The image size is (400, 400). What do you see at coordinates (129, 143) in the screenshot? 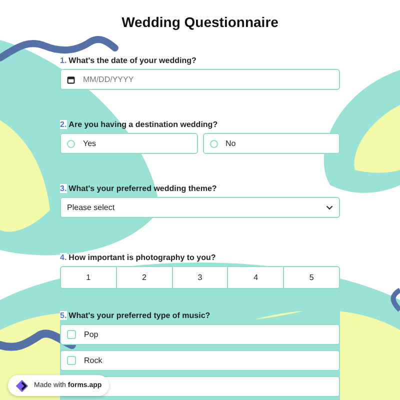
I see `radio-option: Yes` at bounding box center [129, 143].